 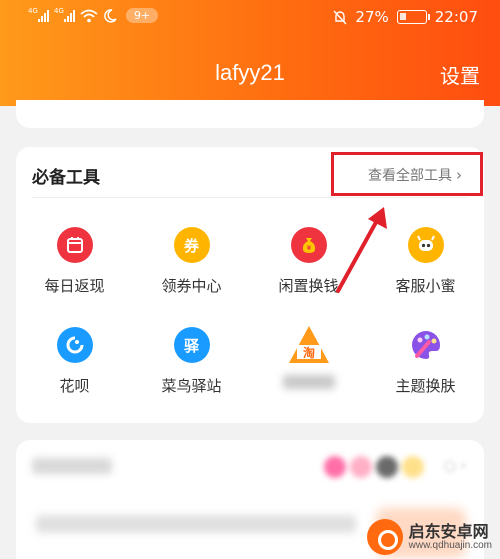 What do you see at coordinates (74, 245) in the screenshot?
I see `calendar-cashback-icon` at bounding box center [74, 245].